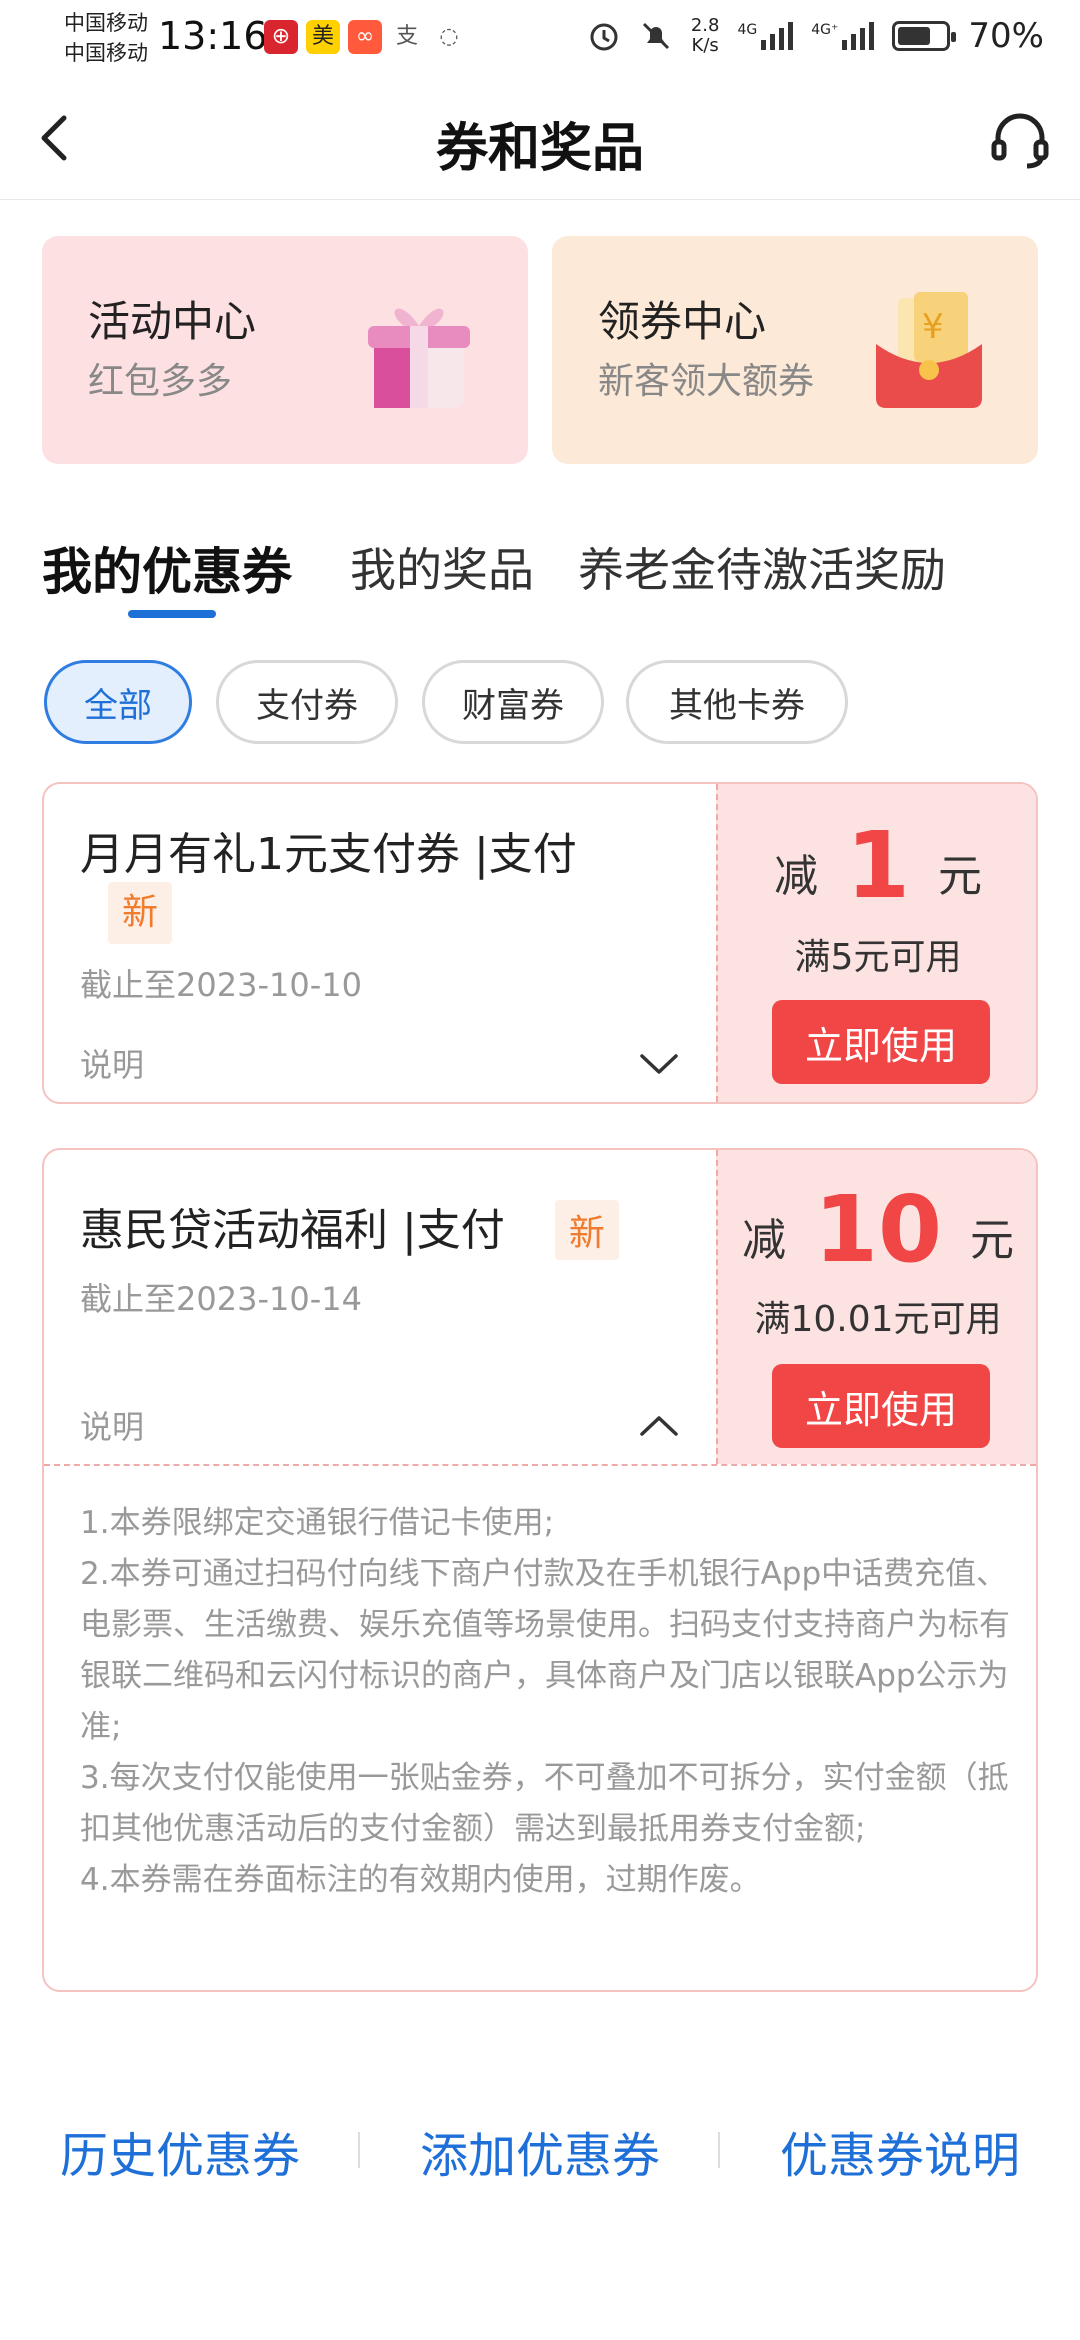 Image resolution: width=1080 pixels, height=2340 pixels. What do you see at coordinates (795, 350) in the screenshot?
I see `coupon-center-card: 领券中心 新客领大额券 ¥` at bounding box center [795, 350].